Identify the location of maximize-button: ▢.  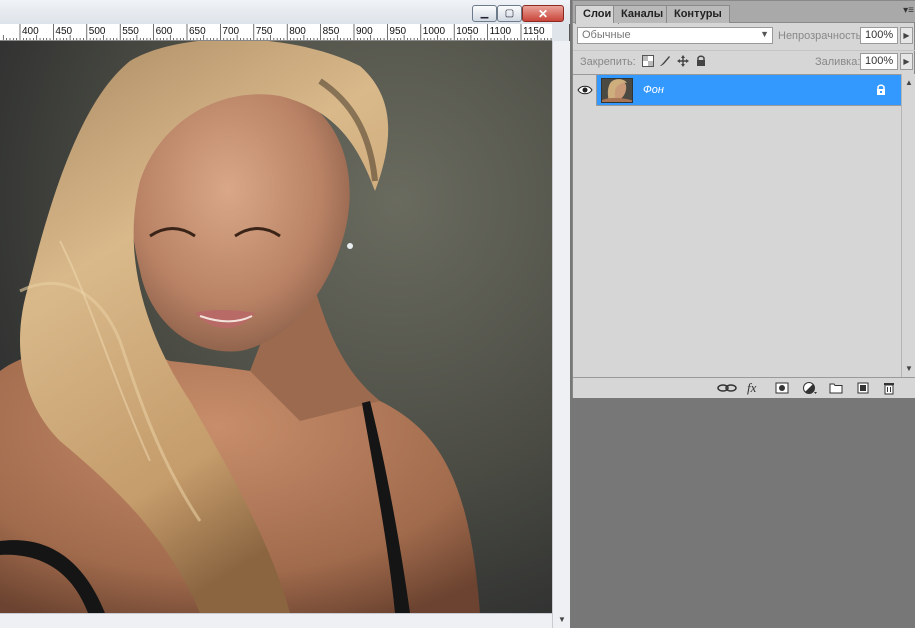
(509, 13).